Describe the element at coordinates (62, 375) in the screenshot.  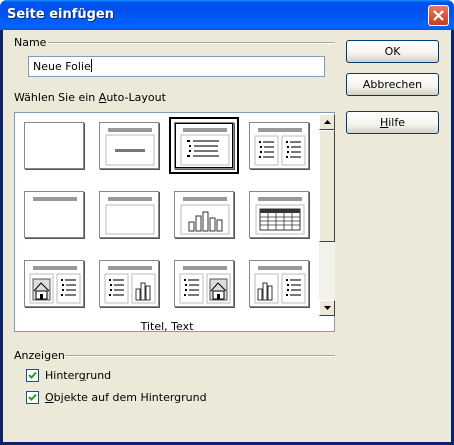
I see `background-label-prefix: Hinter` at that location.